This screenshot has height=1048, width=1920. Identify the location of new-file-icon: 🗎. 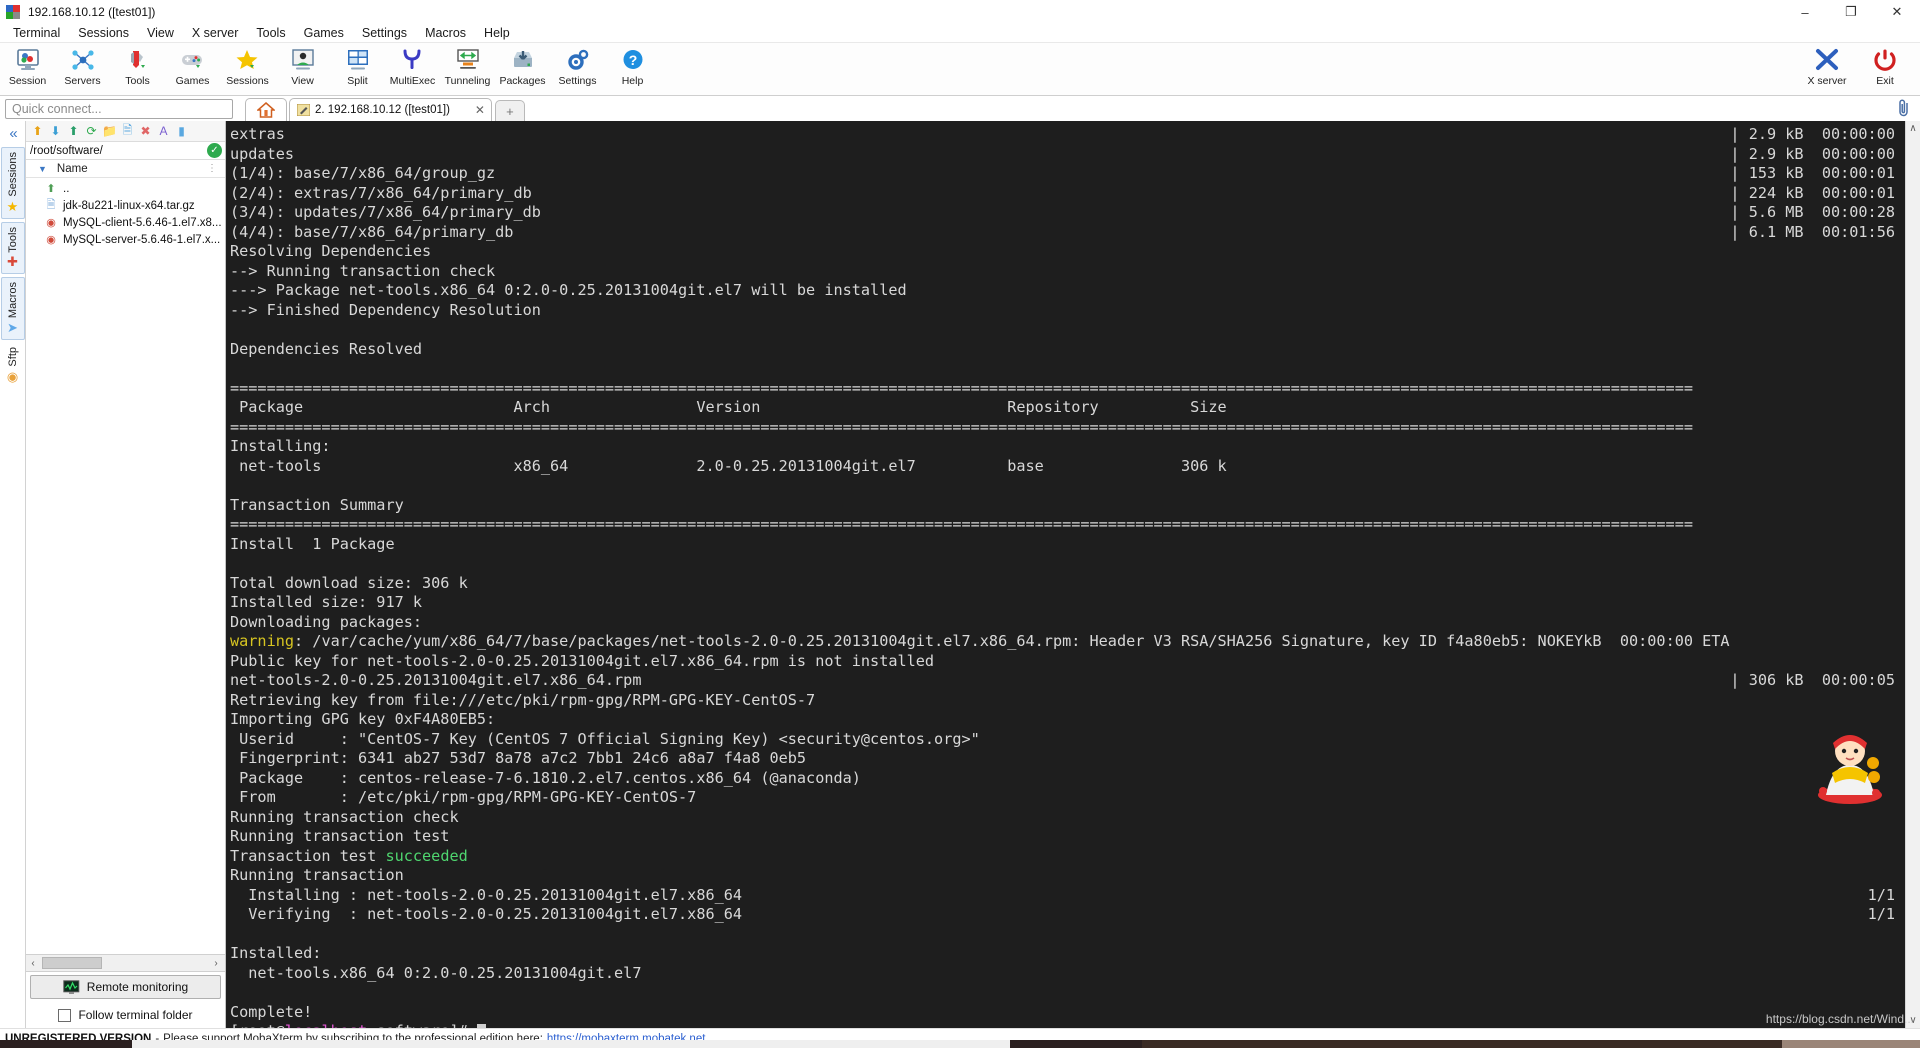
(127, 131).